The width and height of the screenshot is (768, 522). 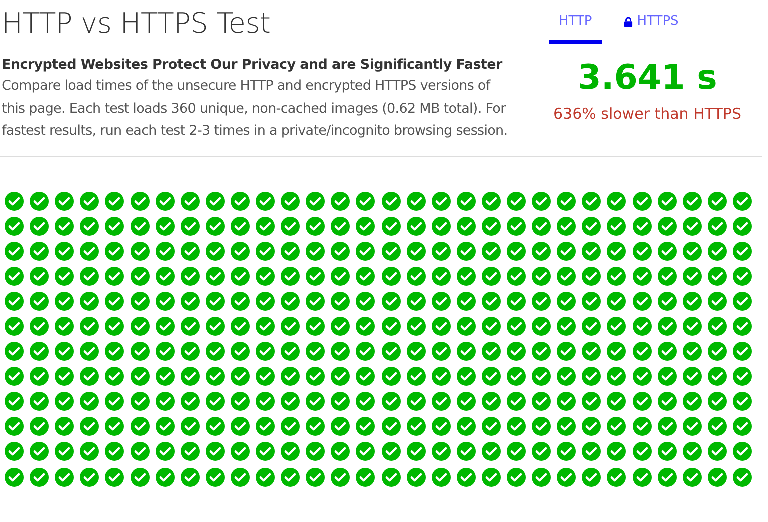 I want to click on load-time: 3.641 s, so click(x=648, y=78).